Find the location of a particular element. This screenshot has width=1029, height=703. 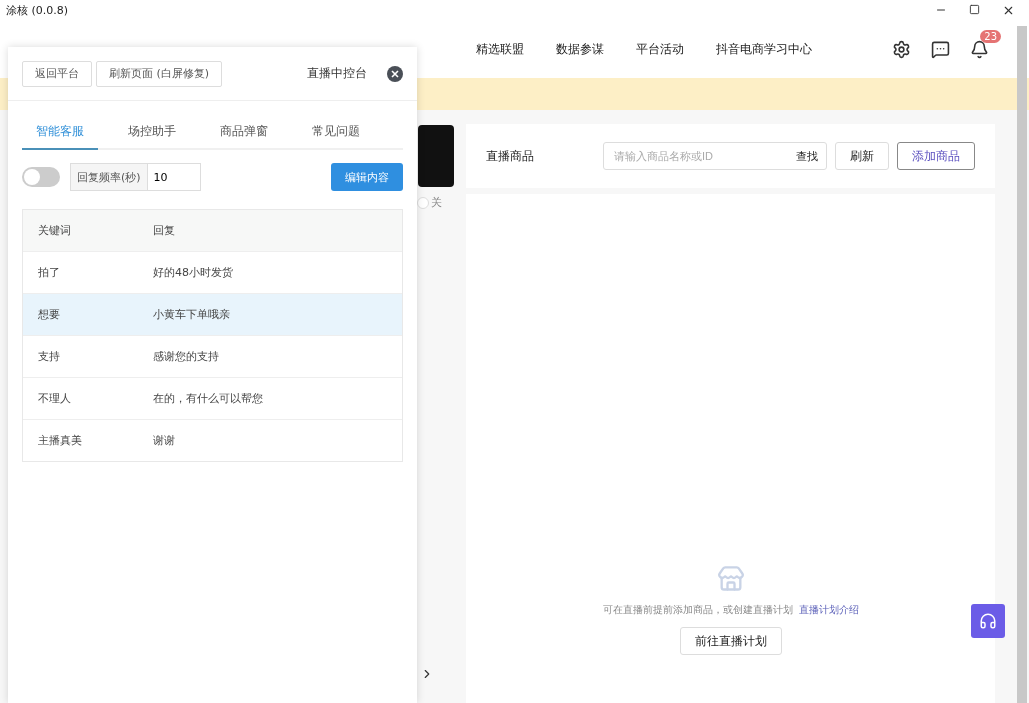

message-icon is located at coordinates (940, 49).